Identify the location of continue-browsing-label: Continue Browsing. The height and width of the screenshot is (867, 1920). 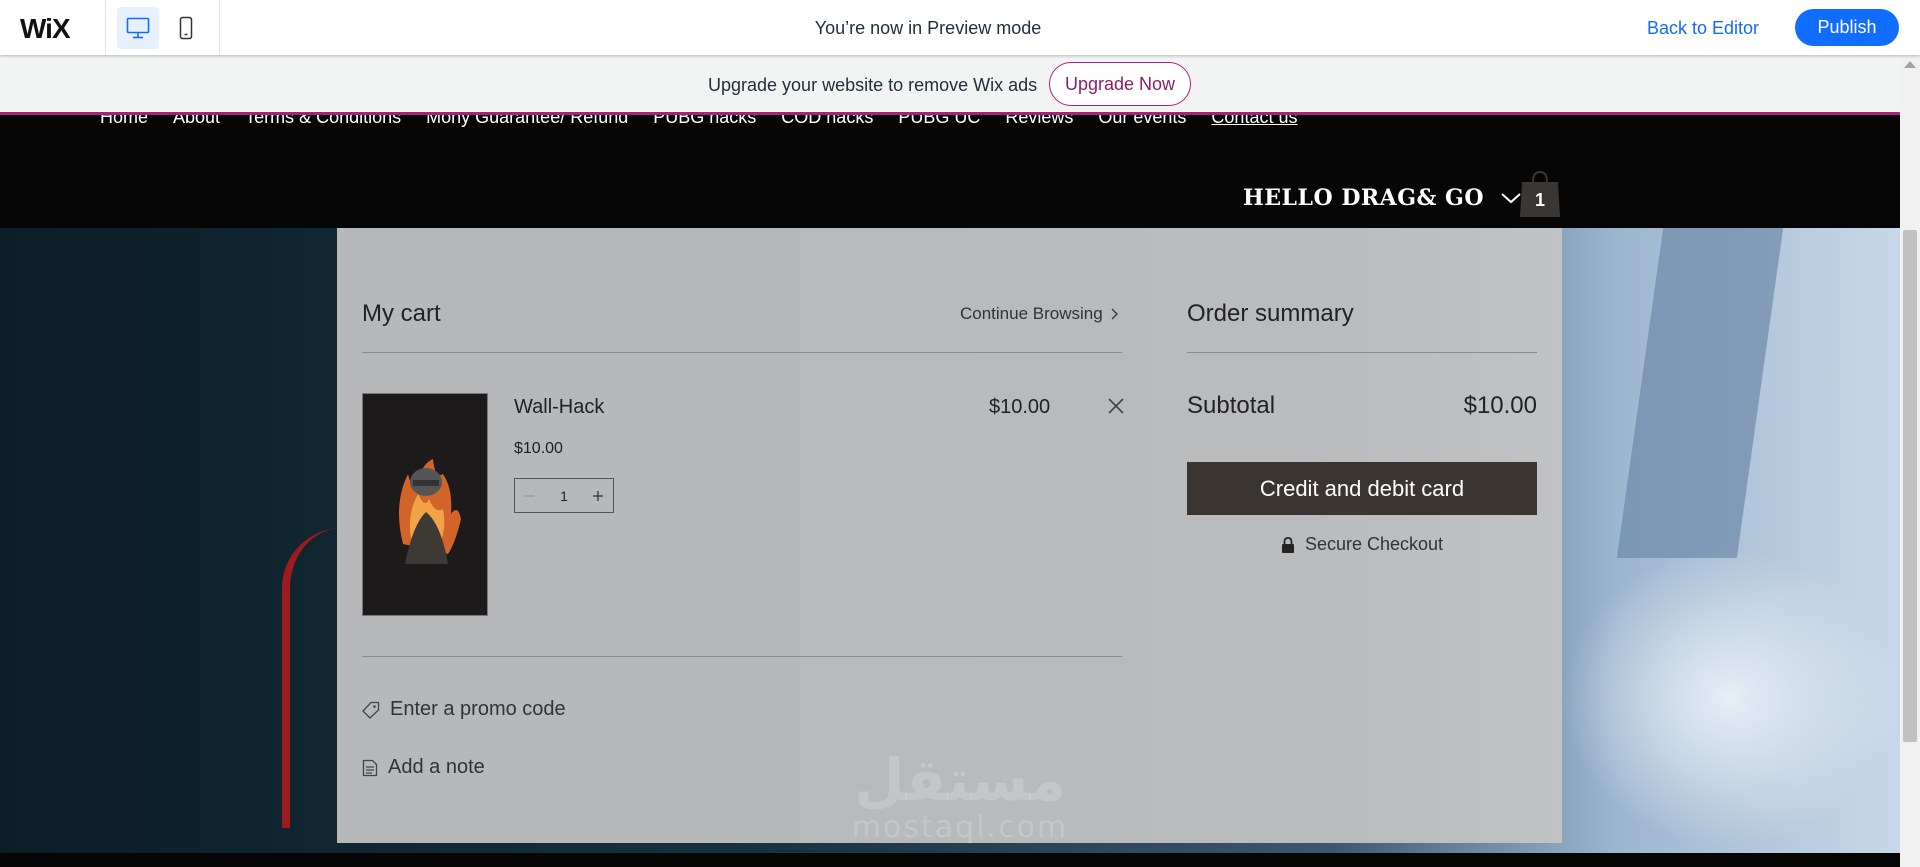
(1031, 313).